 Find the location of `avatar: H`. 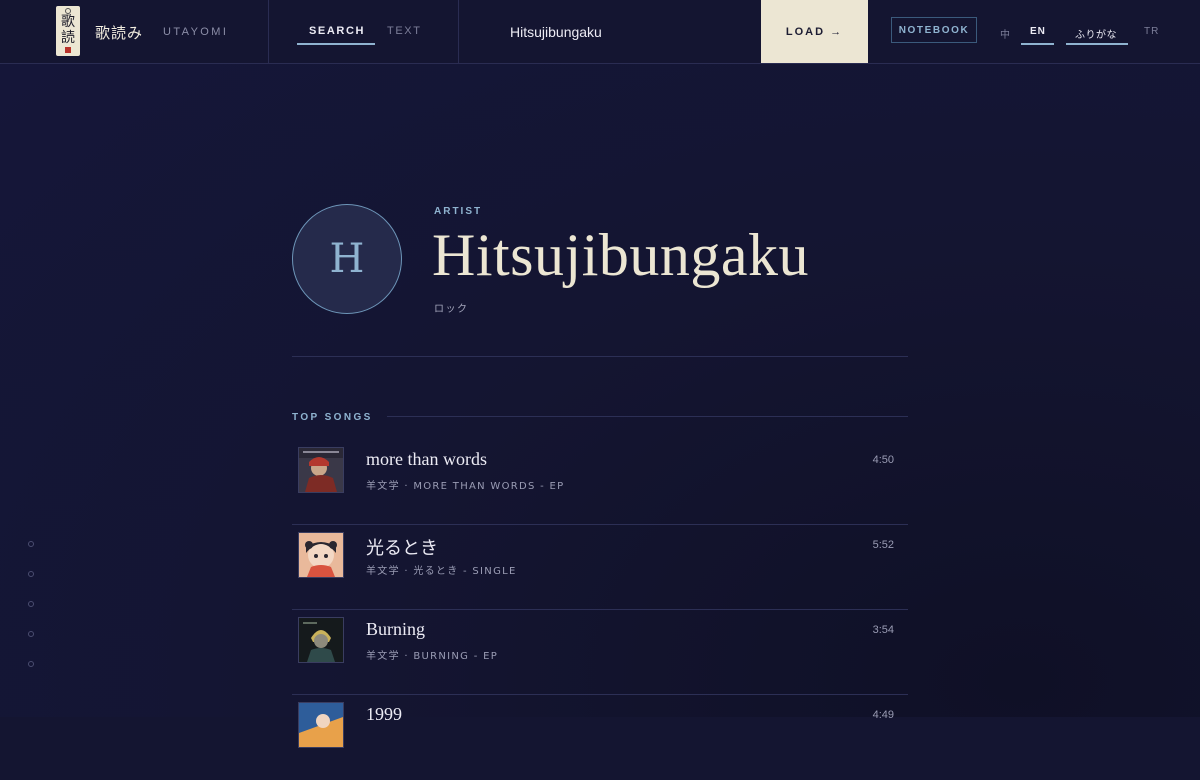

avatar: H is located at coordinates (347, 259).